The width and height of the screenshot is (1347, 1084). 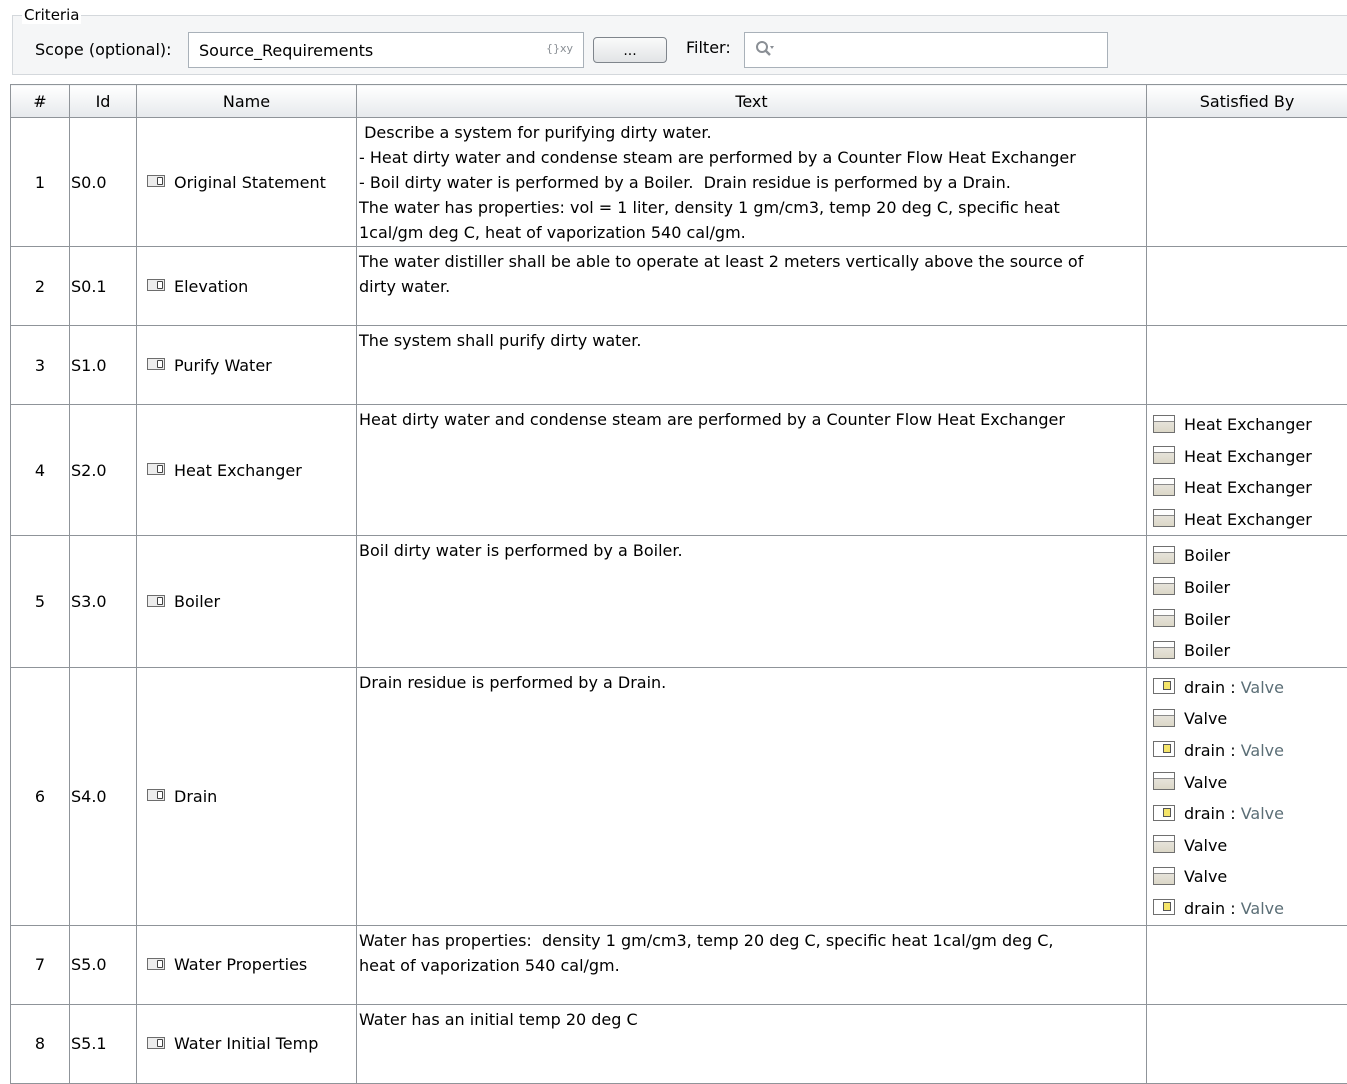 What do you see at coordinates (1204, 813) in the screenshot?
I see `part-name: drain` at bounding box center [1204, 813].